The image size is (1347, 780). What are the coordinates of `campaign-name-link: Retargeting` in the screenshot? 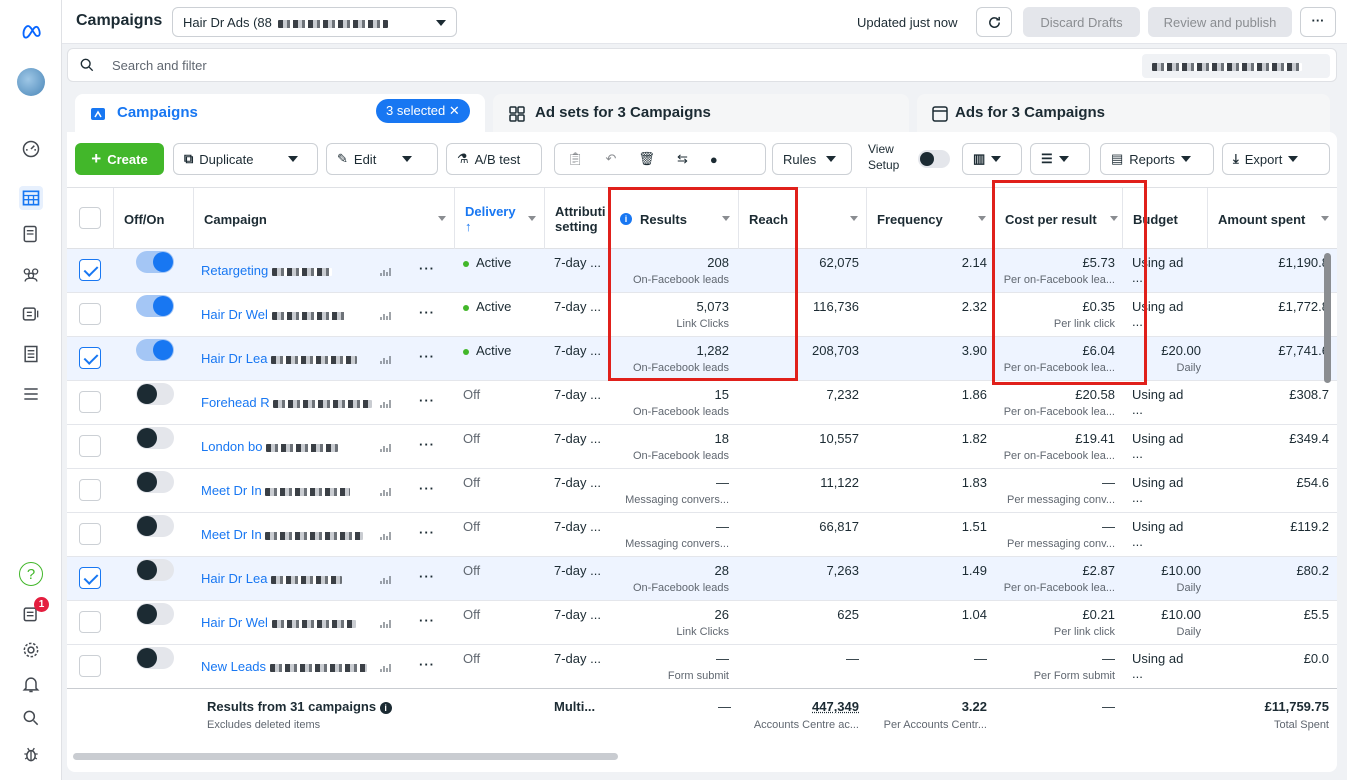 It's located at (266, 270).